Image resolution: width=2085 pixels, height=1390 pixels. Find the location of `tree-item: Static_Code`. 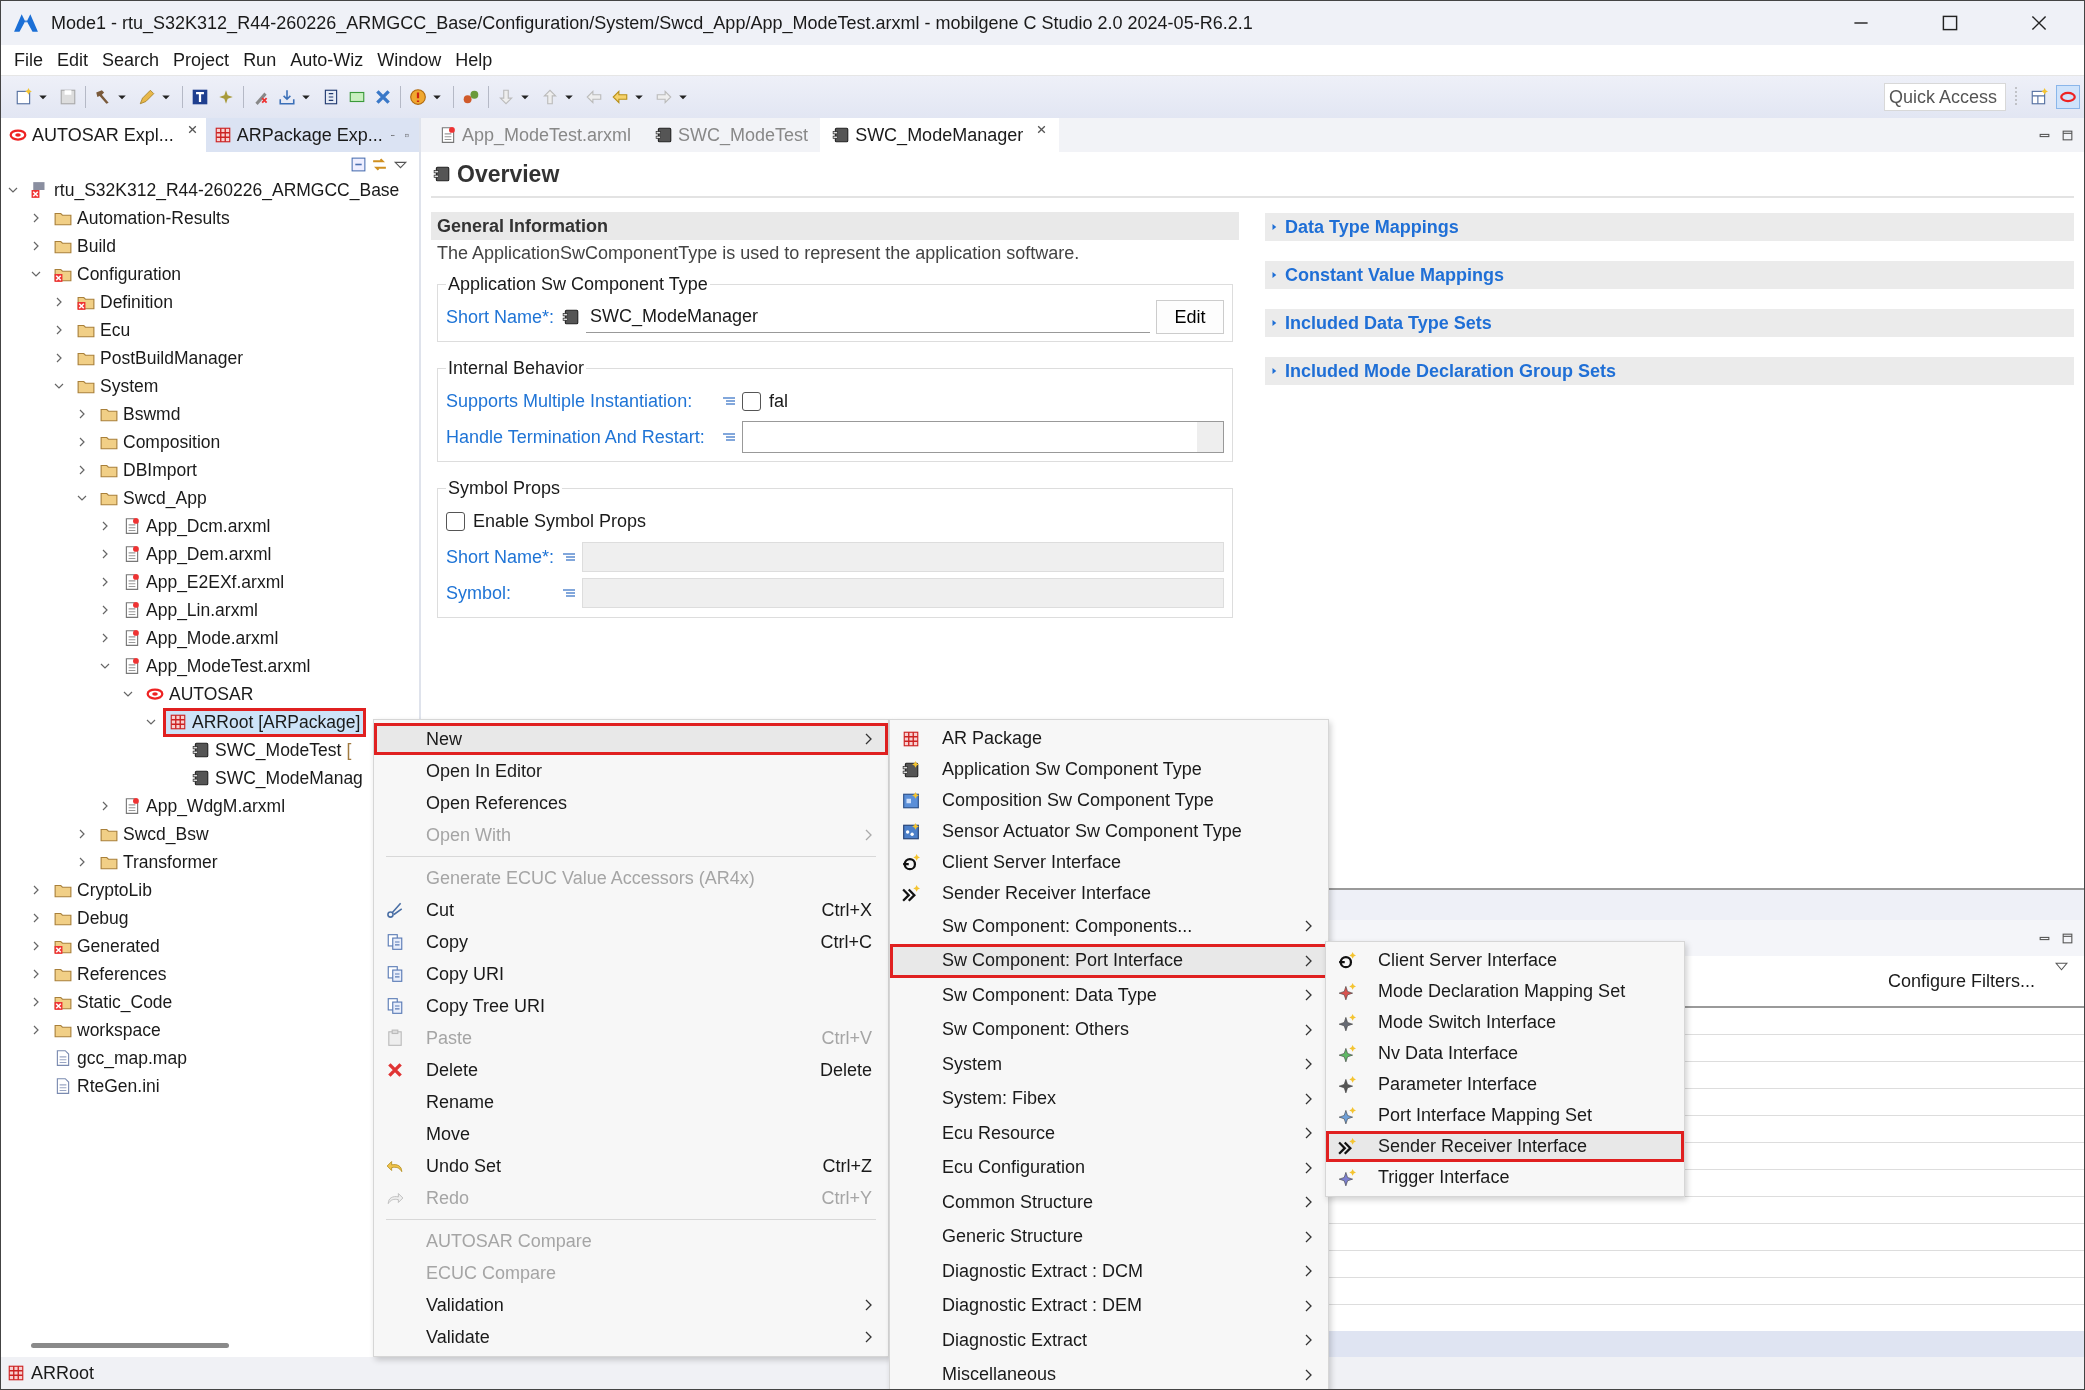

tree-item: Static_Code is located at coordinates (113, 1002).